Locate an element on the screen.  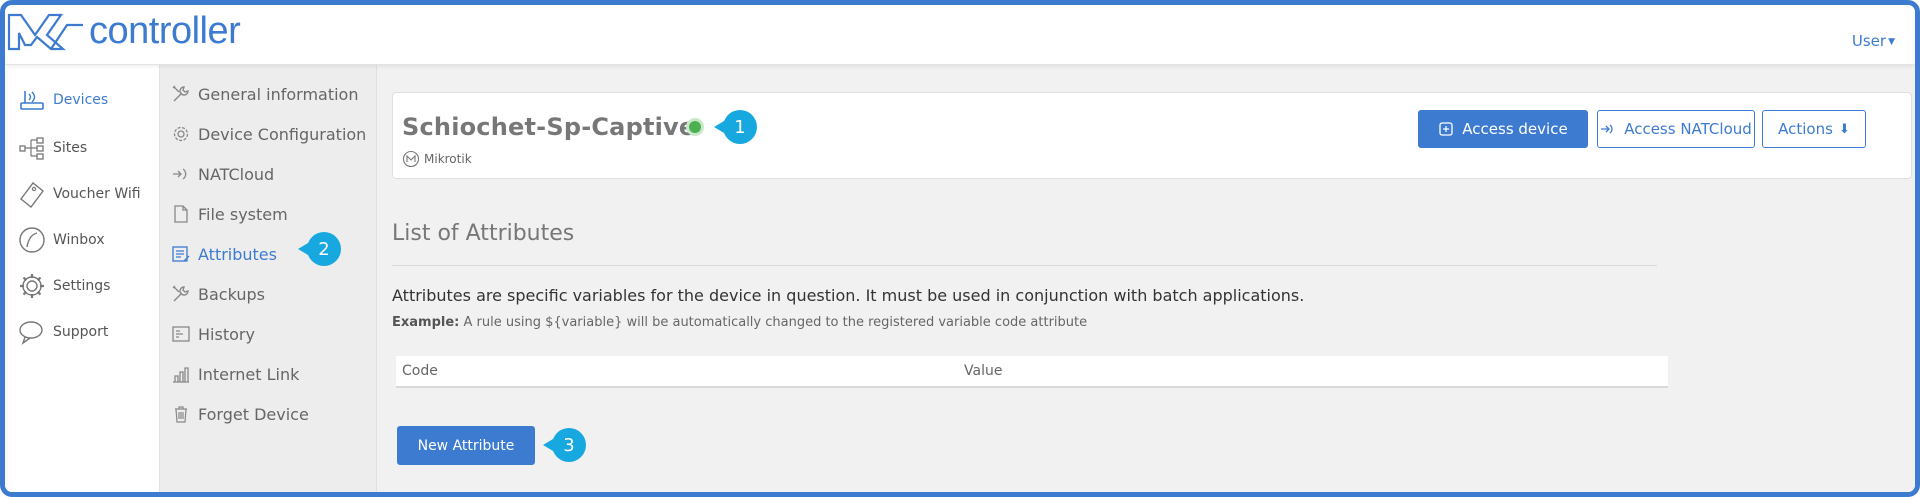
submenu-item-history: History is located at coordinates (270, 334).